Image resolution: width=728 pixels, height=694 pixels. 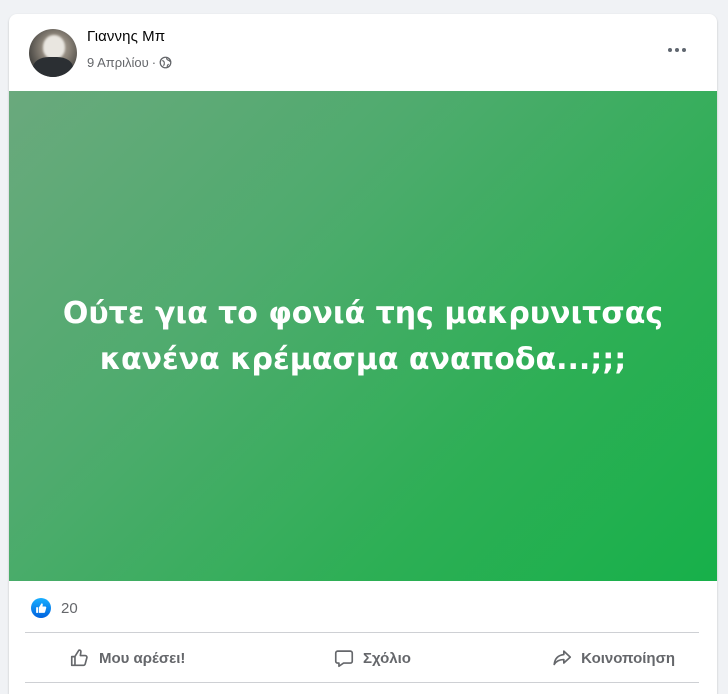 I want to click on comment-icon, so click(x=344, y=659).